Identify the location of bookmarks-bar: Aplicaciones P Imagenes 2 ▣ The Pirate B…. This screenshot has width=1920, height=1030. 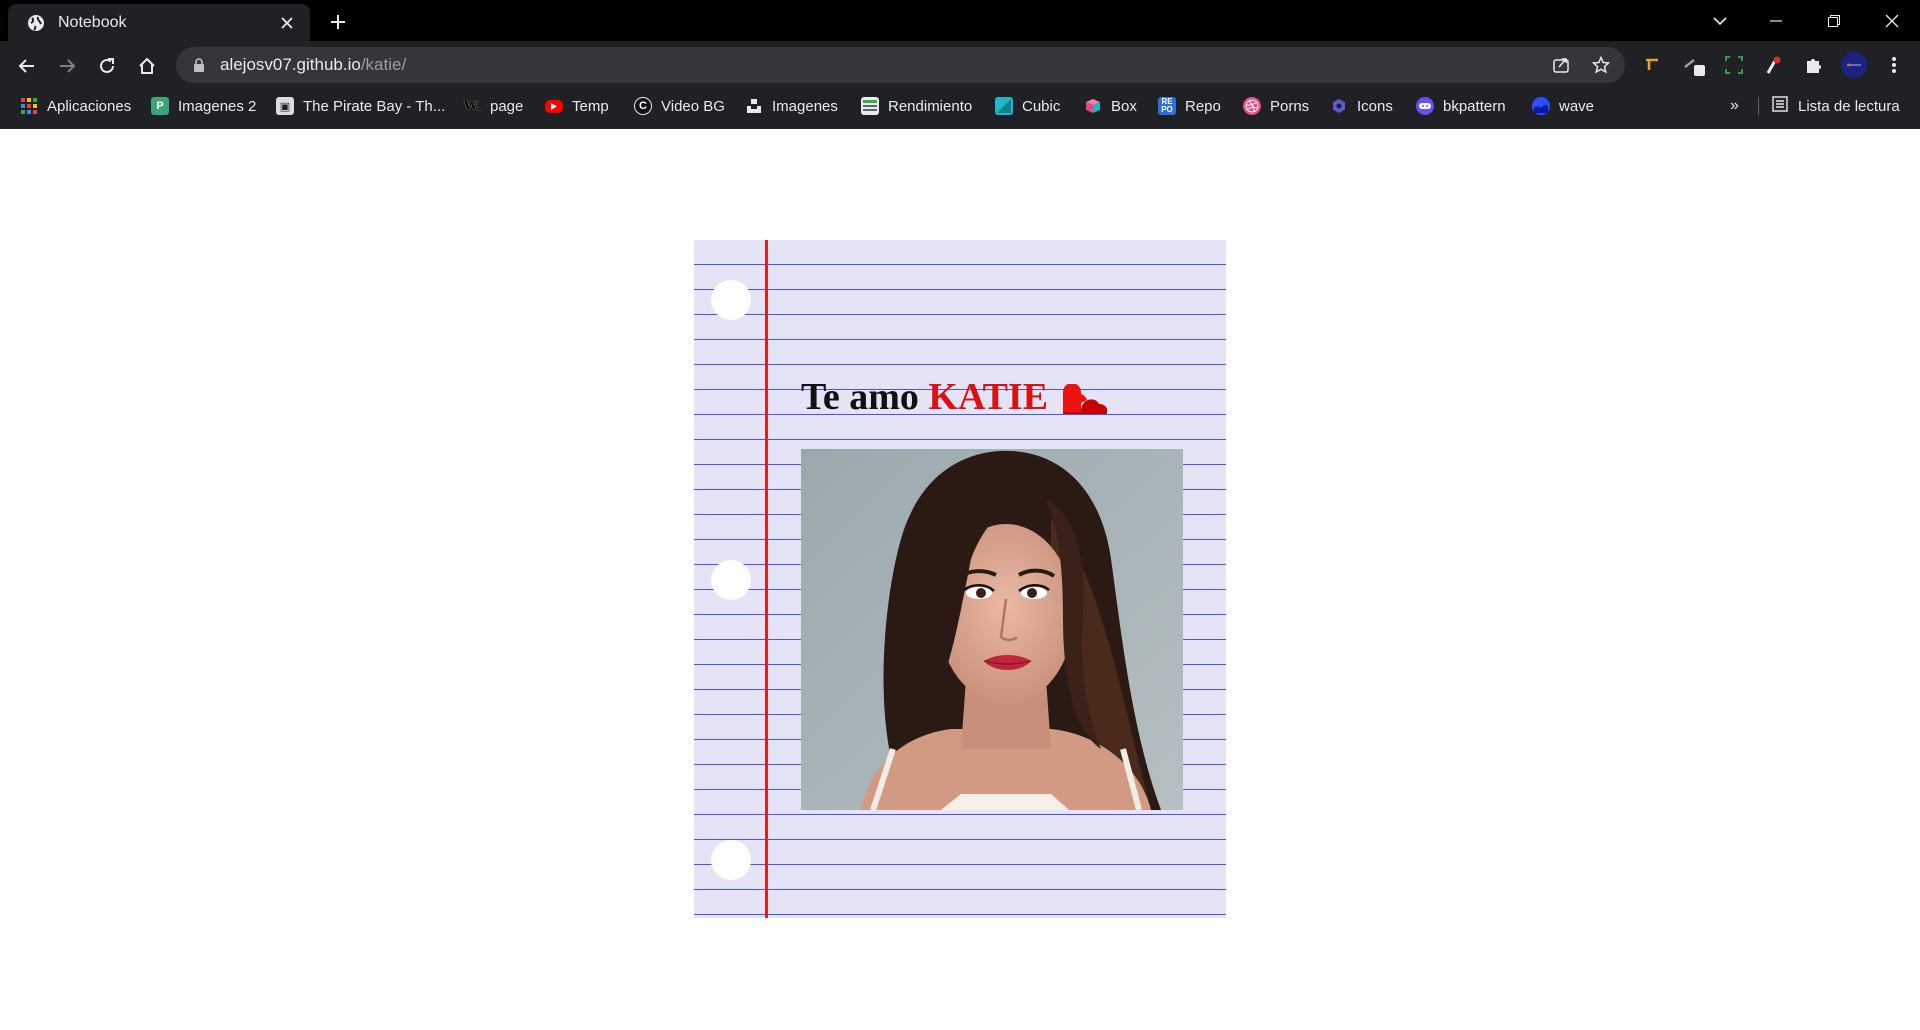
(960, 109).